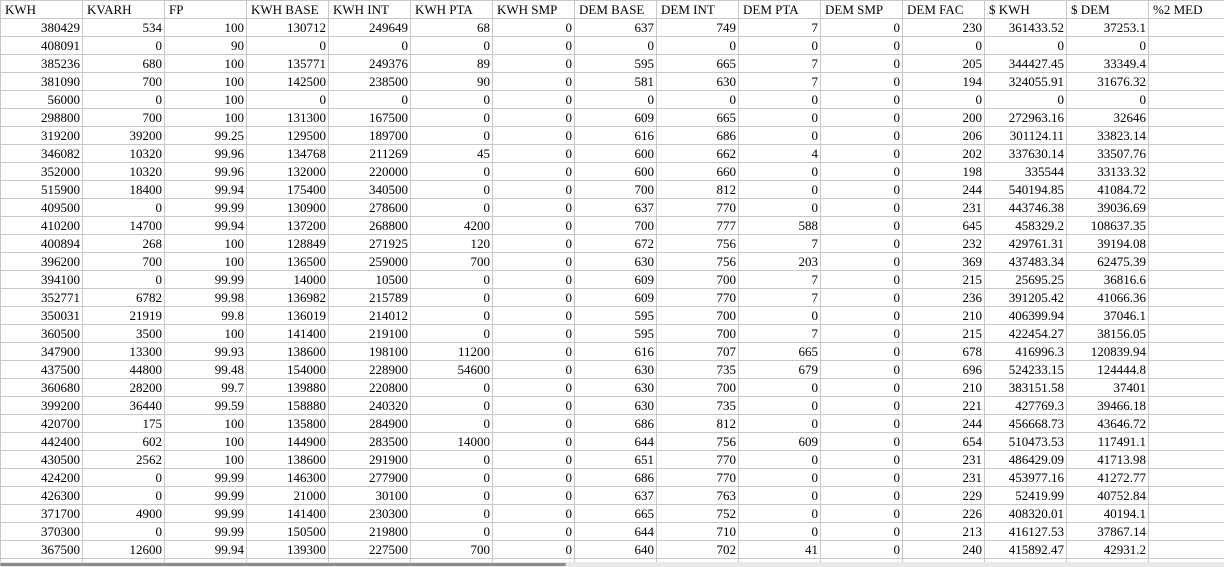 The image size is (1224, 567). I want to click on table-cell: 602, so click(123, 441).